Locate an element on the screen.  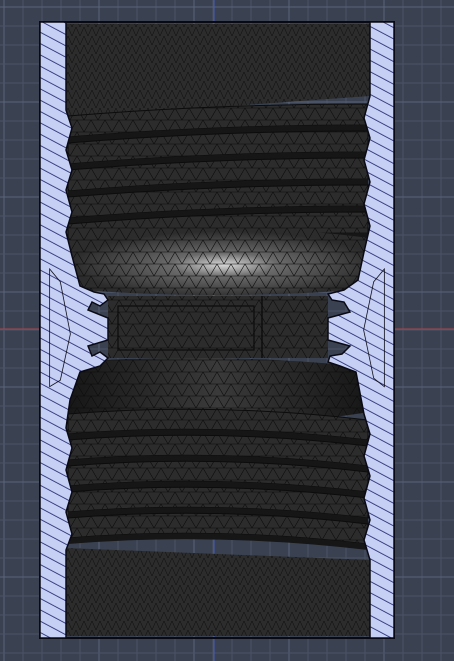
bottom-cap-wireframe is located at coordinates (218, 592).